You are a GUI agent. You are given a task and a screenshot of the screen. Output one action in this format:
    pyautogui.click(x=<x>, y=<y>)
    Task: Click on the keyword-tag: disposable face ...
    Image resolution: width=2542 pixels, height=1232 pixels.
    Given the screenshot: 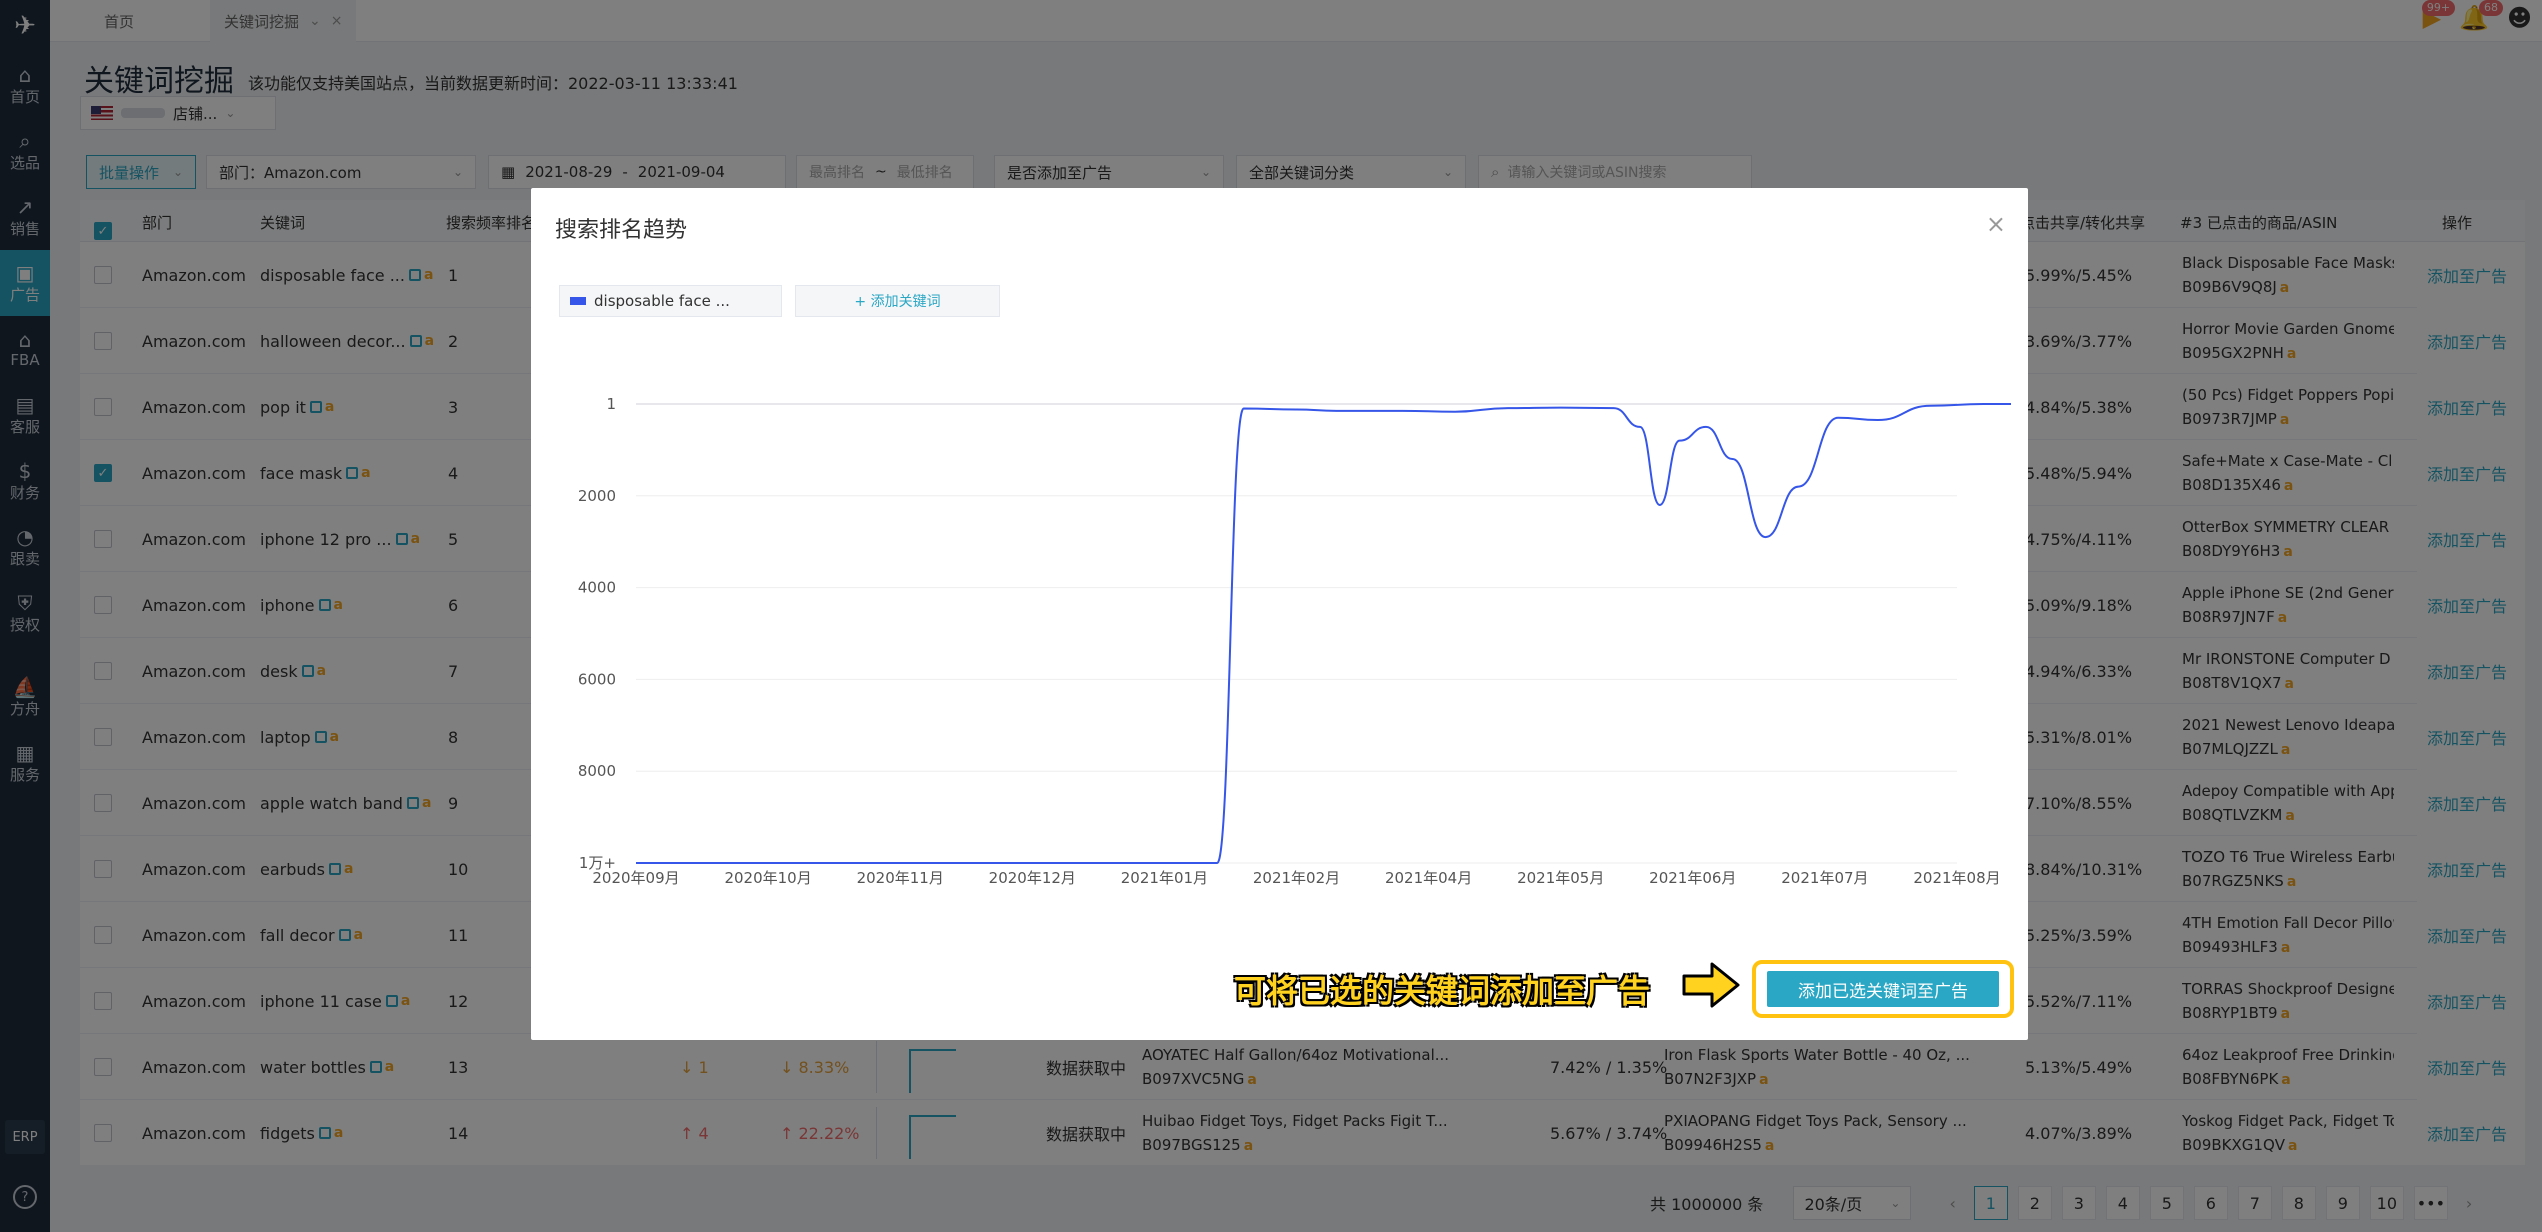 What is the action you would take?
    pyautogui.click(x=670, y=301)
    